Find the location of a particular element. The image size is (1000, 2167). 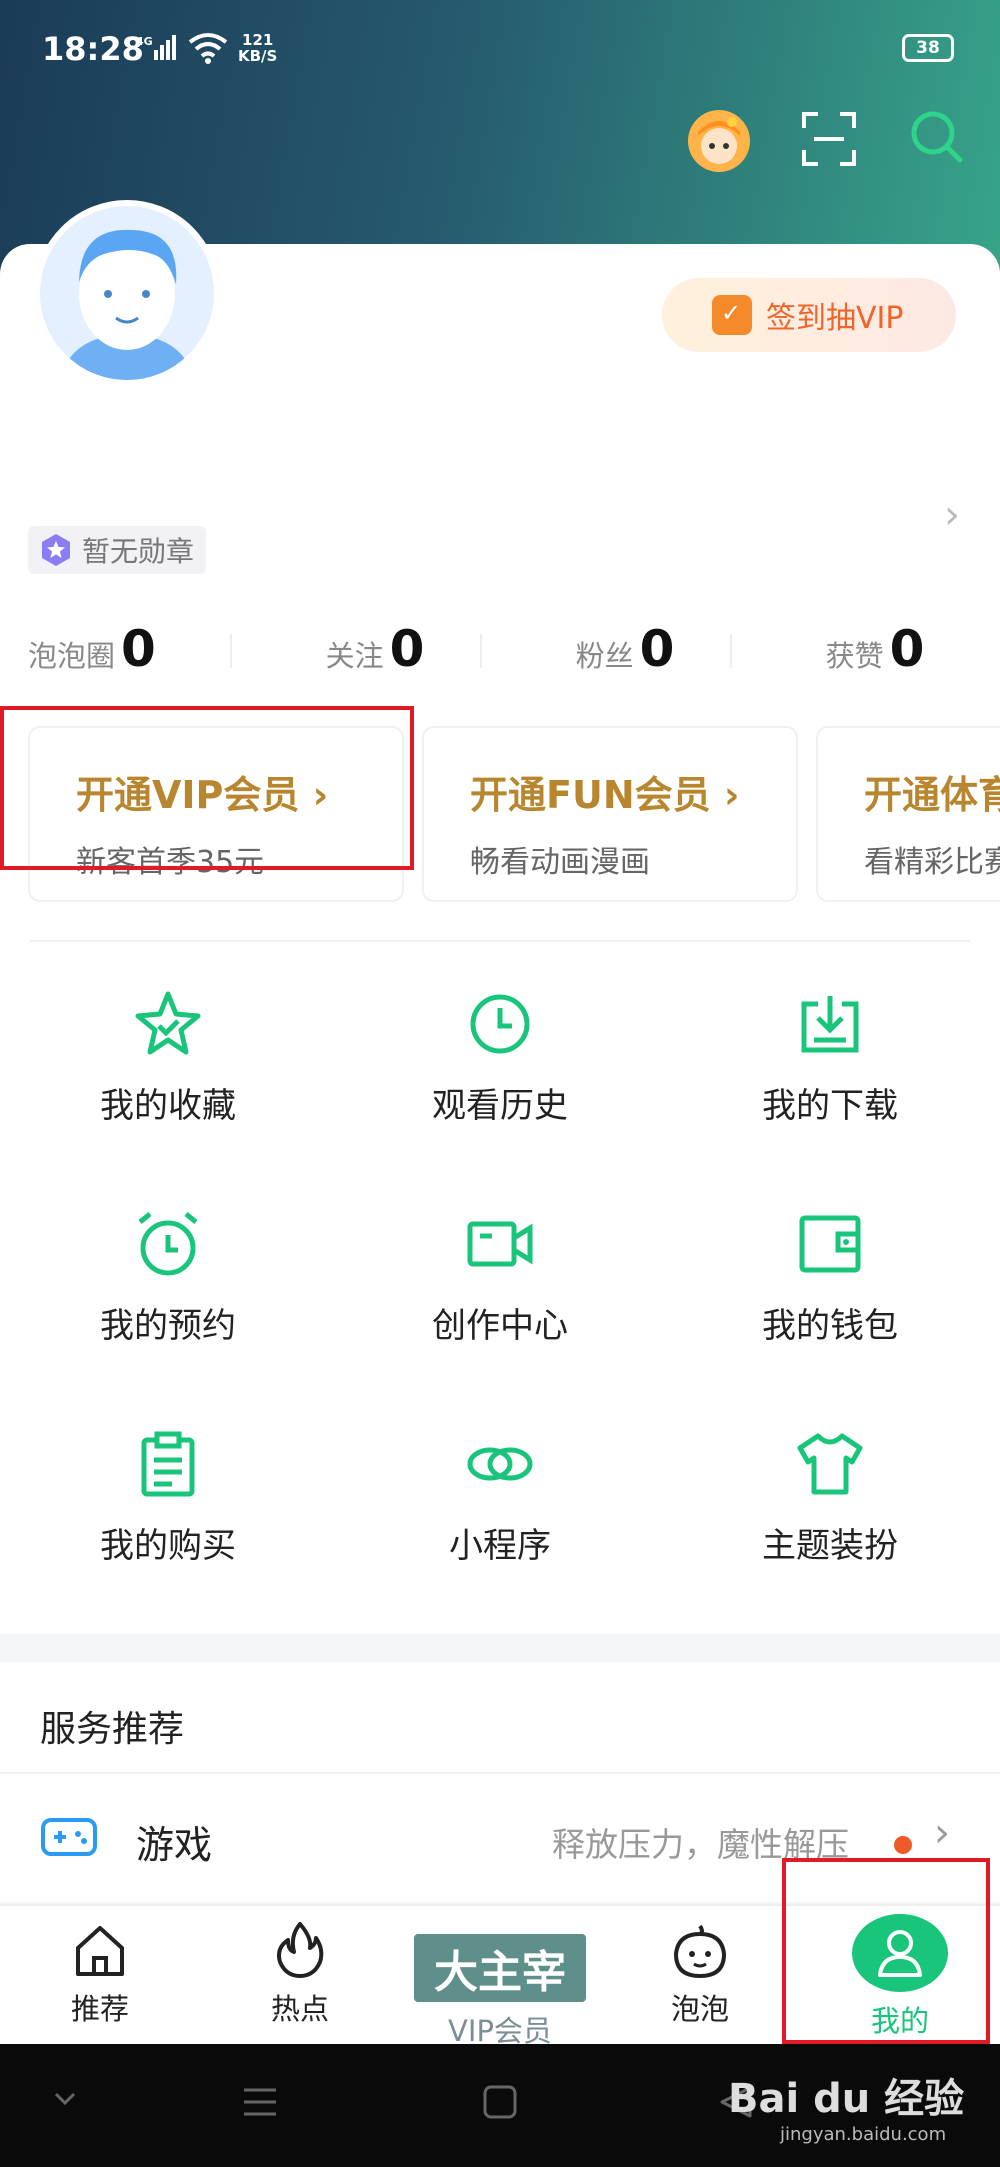

stats-row: 泡泡圈 0 关注 0 粉丝 0 获赞 0 is located at coordinates (500, 653).